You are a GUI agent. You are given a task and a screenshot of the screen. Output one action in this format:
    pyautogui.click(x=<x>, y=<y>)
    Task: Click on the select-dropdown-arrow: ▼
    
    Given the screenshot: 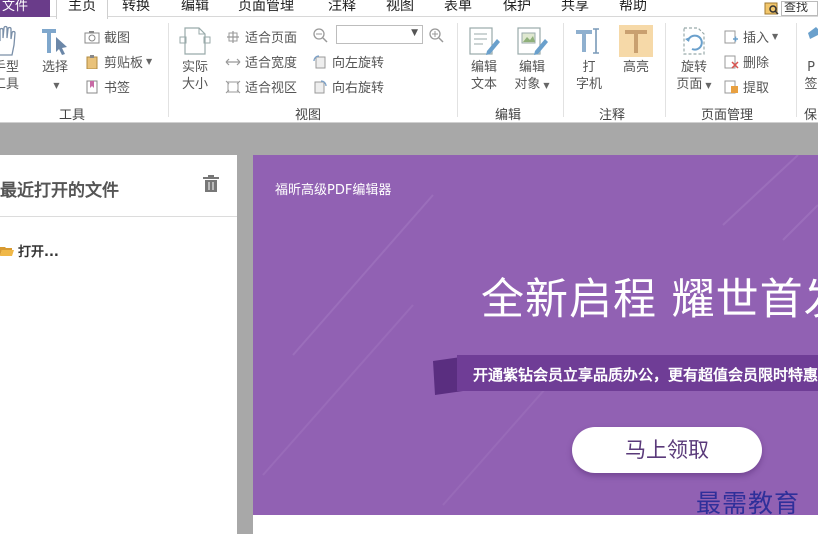 What is the action you would take?
    pyautogui.click(x=56, y=85)
    